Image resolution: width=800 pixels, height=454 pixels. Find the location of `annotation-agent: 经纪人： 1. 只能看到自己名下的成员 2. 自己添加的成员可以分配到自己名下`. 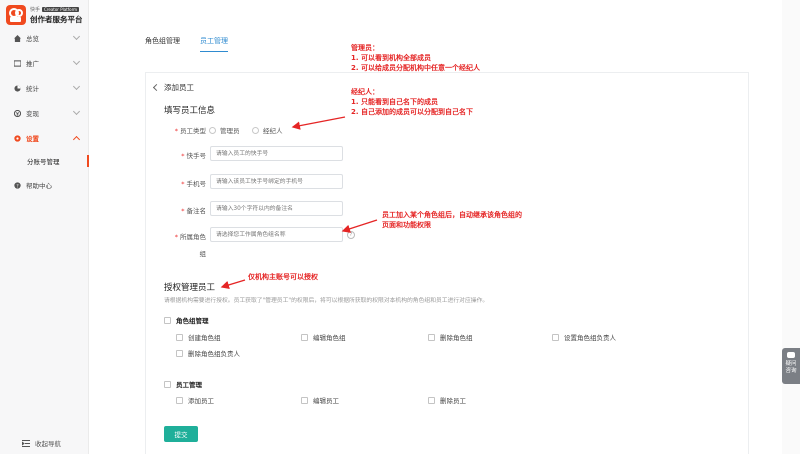

annotation-agent: 经纪人： 1. 只能看到自己名下的成员 2. 自己添加的成员可以分配到自己名下 is located at coordinates (412, 102).